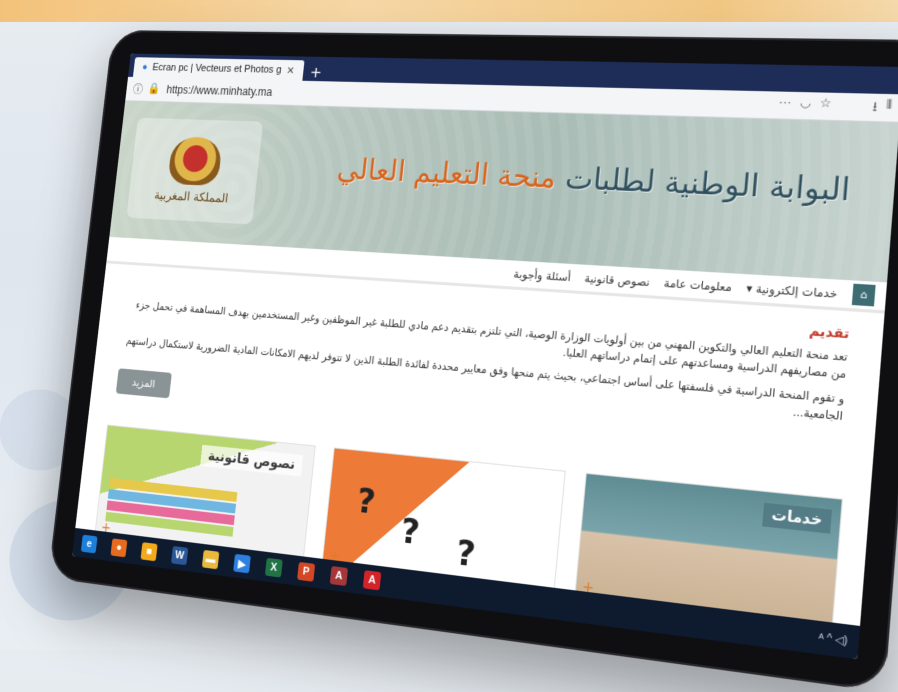 The image size is (898, 692). What do you see at coordinates (306, 571) in the screenshot?
I see `powerpoint-icon: P` at bounding box center [306, 571].